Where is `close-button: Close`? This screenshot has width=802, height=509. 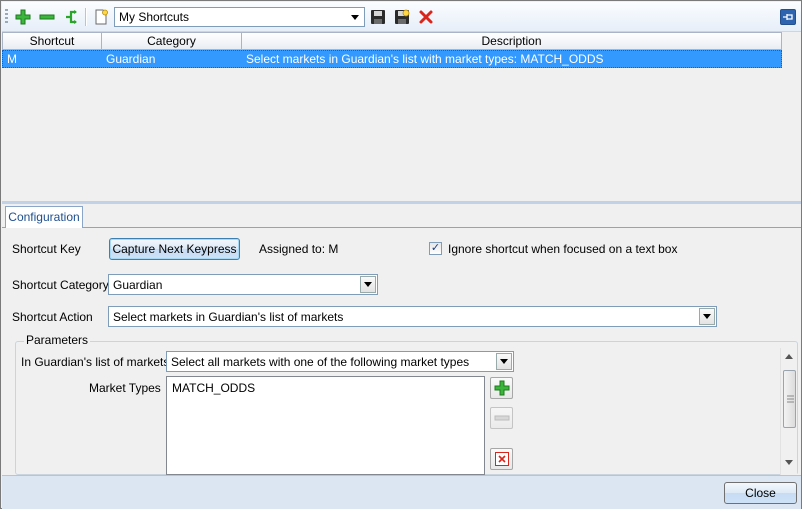
close-button: Close is located at coordinates (760, 493).